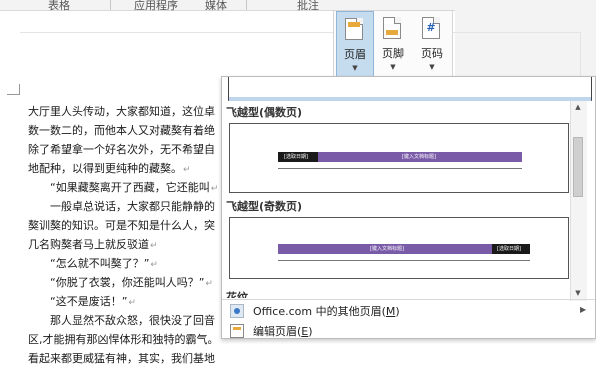 This screenshot has width=596, height=368. I want to click on footer-button: 页脚 ▼, so click(394, 45).